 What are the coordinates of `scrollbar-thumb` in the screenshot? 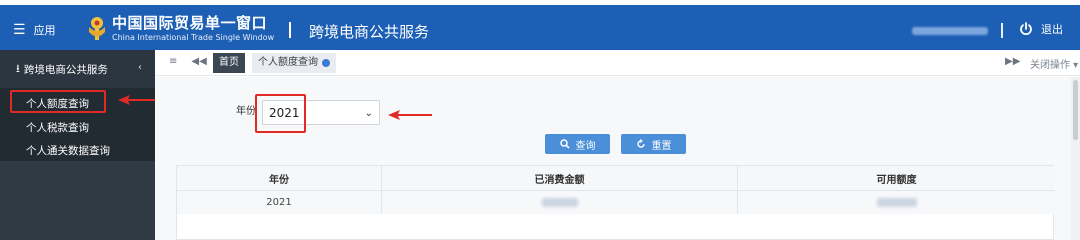 It's located at (1075, 110).